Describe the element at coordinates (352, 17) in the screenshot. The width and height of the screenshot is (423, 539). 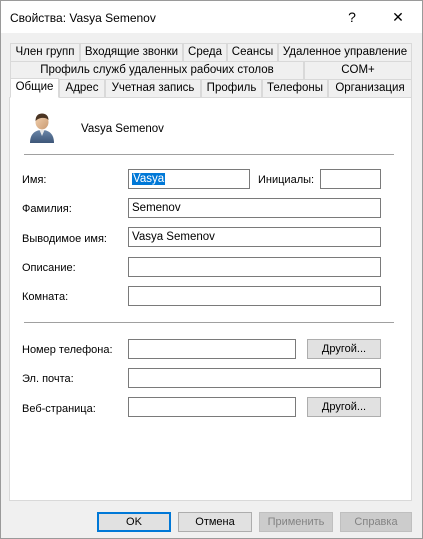
I see `help-icon: ?` at that location.